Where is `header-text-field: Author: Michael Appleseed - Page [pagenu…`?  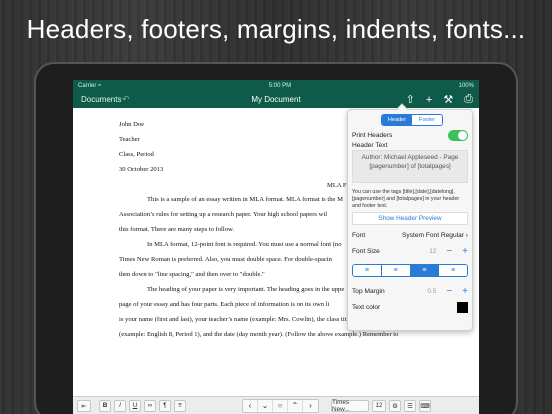 header-text-field: Author: Michael Appleseed - Page [pagenu… is located at coordinates (410, 166).